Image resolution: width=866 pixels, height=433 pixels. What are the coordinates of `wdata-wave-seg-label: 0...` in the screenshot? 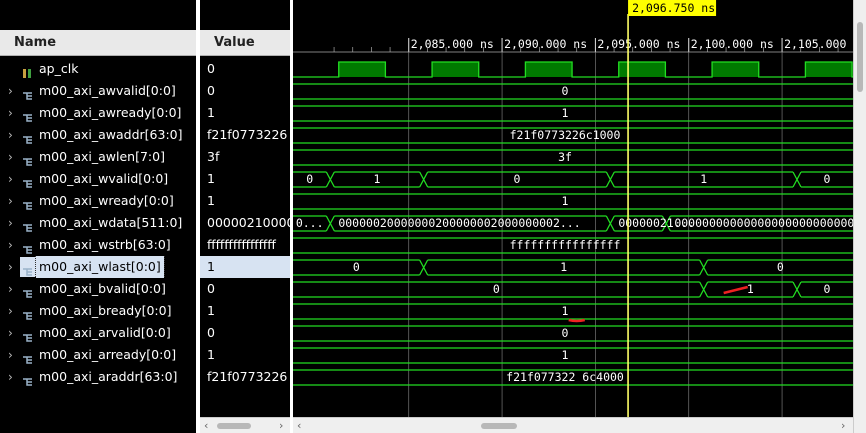 It's located at (310, 223).